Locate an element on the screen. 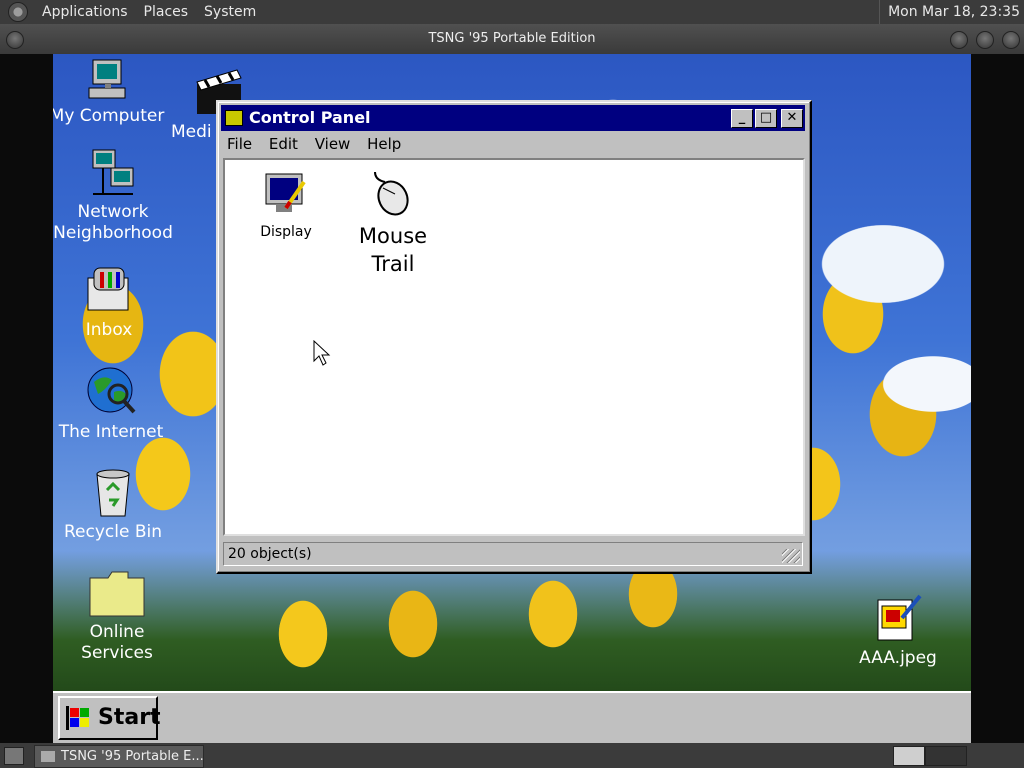 This screenshot has height=768, width=1024. menu-applications: Applications is located at coordinates (85, 12).